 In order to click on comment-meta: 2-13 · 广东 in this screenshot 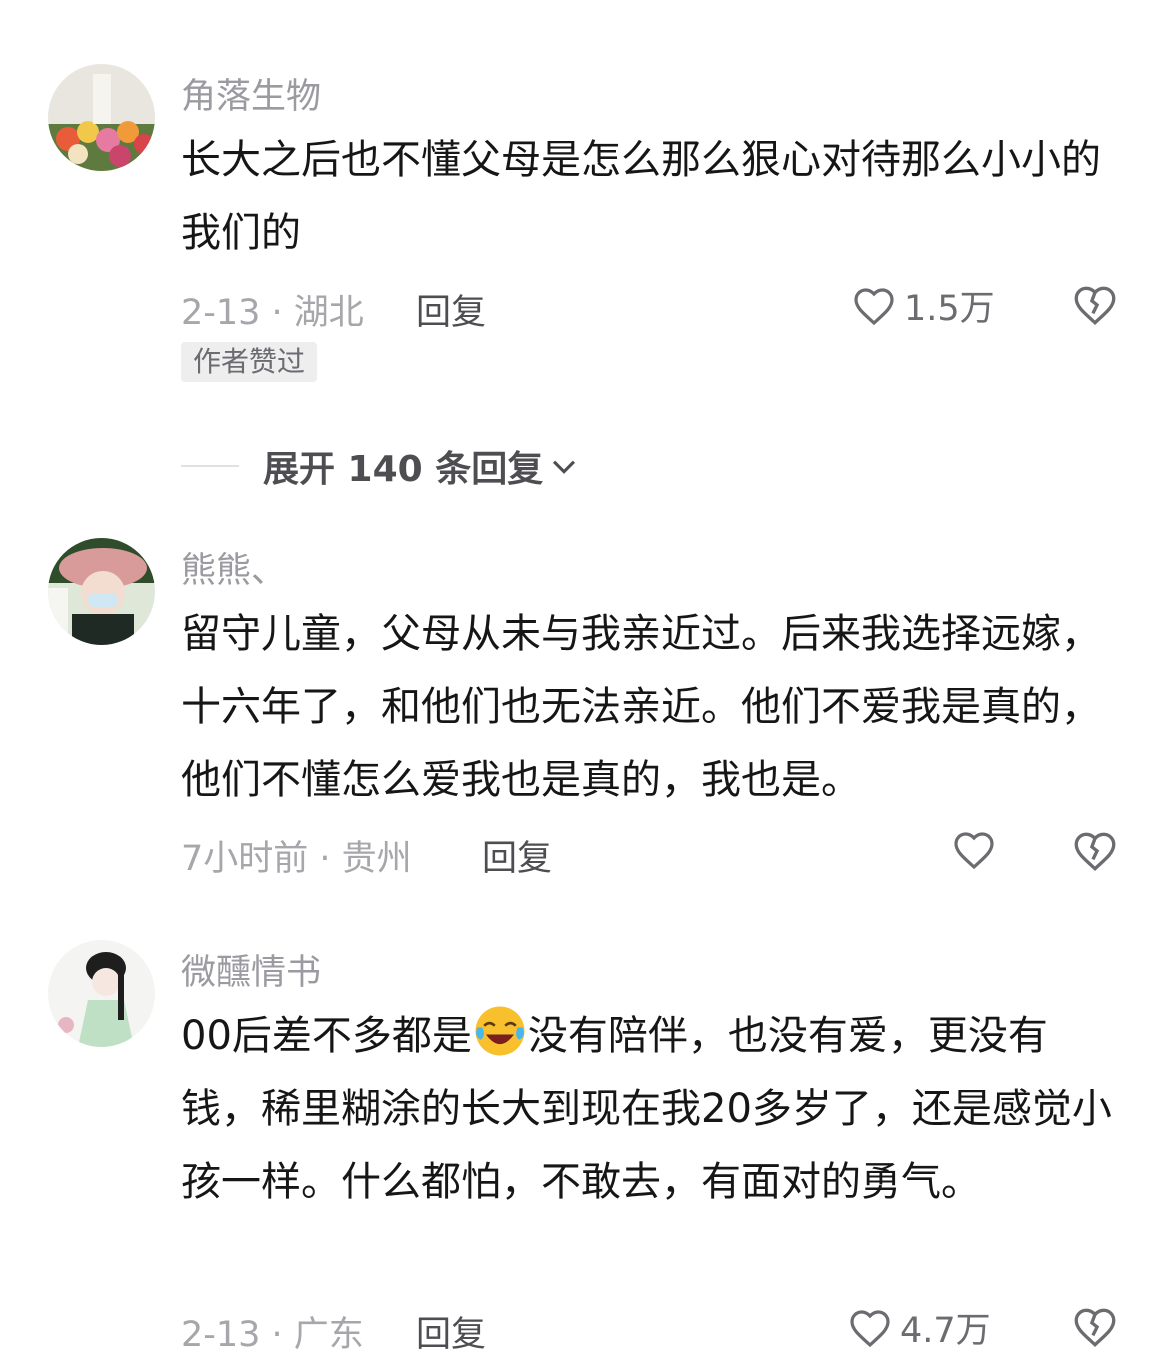, I will do `click(272, 1335)`.